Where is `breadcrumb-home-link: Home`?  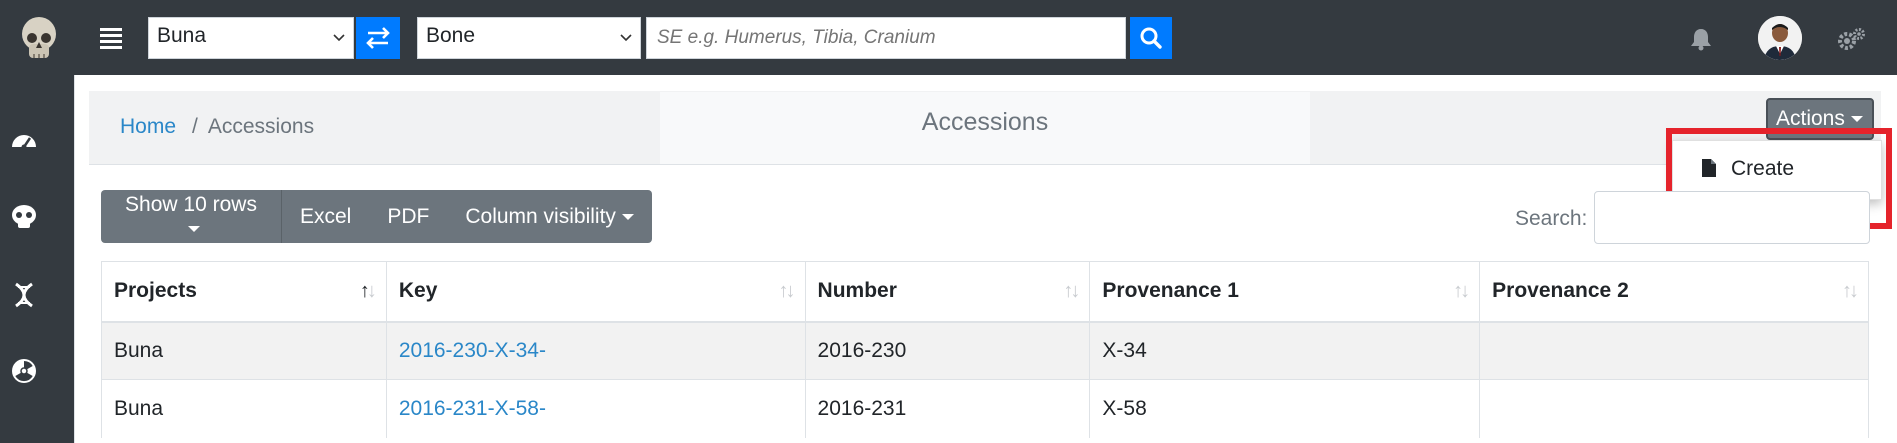
breadcrumb-home-link: Home is located at coordinates (148, 126).